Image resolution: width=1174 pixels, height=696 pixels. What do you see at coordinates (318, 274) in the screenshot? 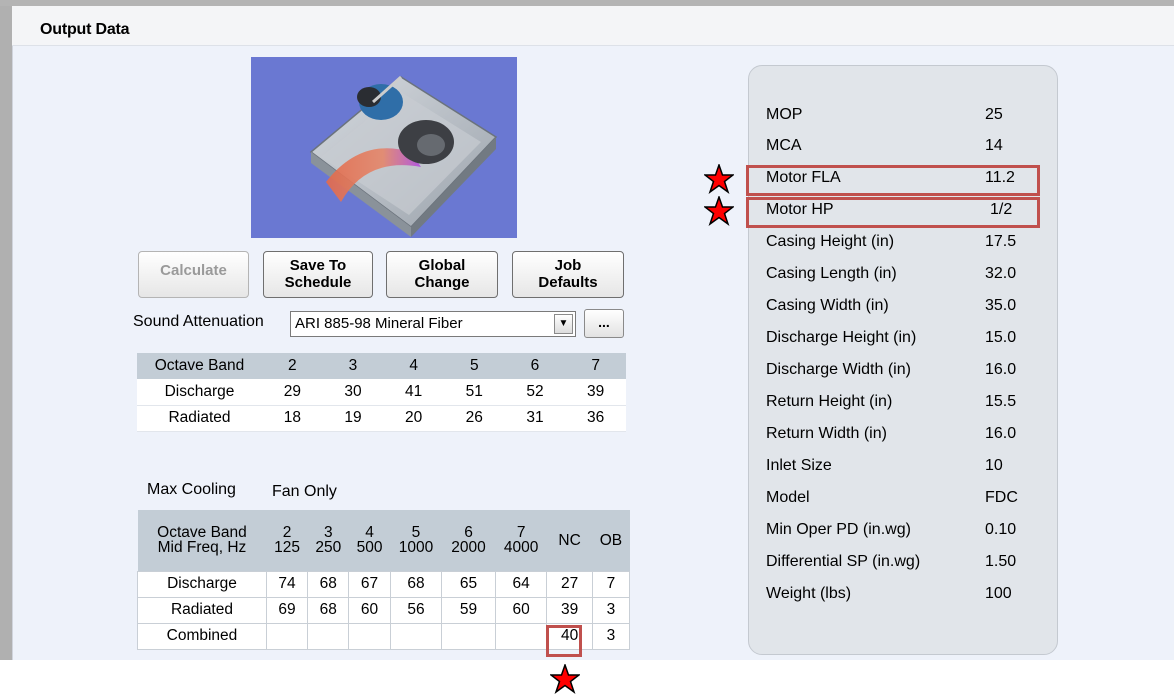
I see `save-to-schedule-button: Save To Schedule` at bounding box center [318, 274].